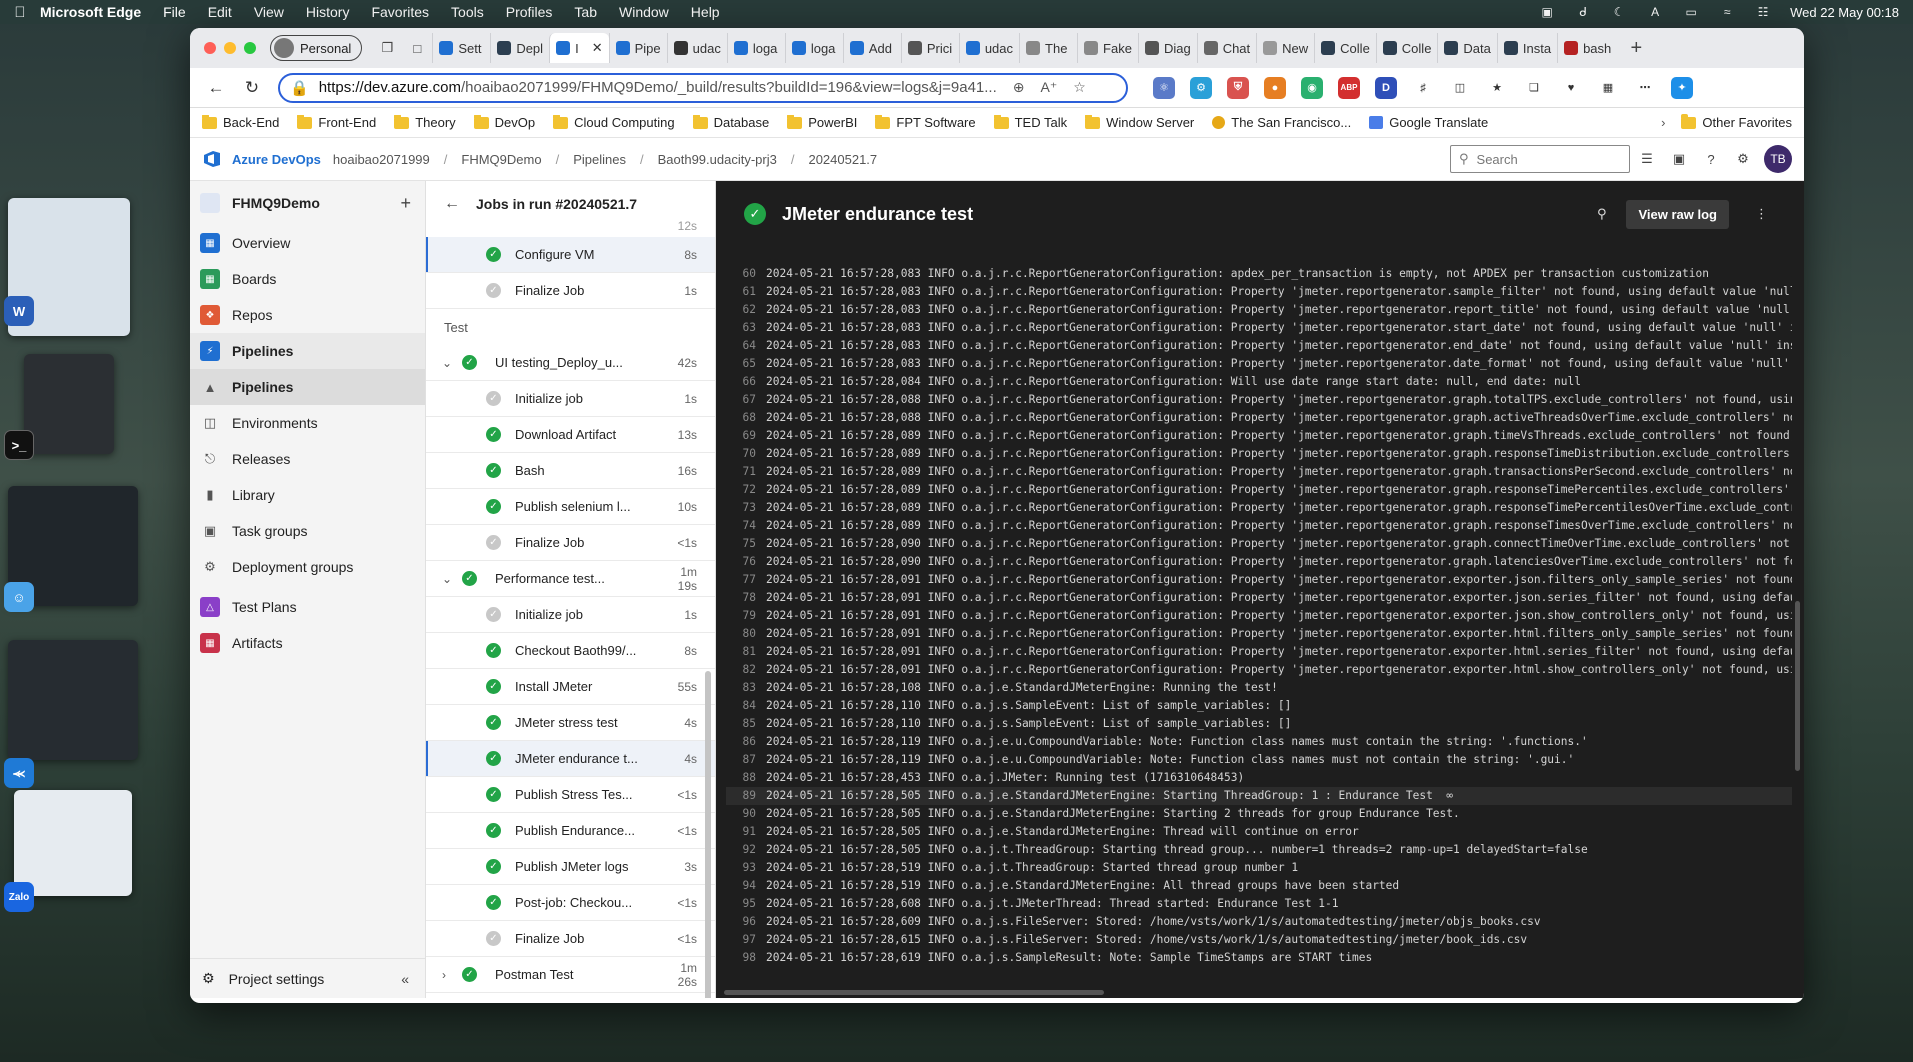  I want to click on menu-profiles: Profiles, so click(529, 12).